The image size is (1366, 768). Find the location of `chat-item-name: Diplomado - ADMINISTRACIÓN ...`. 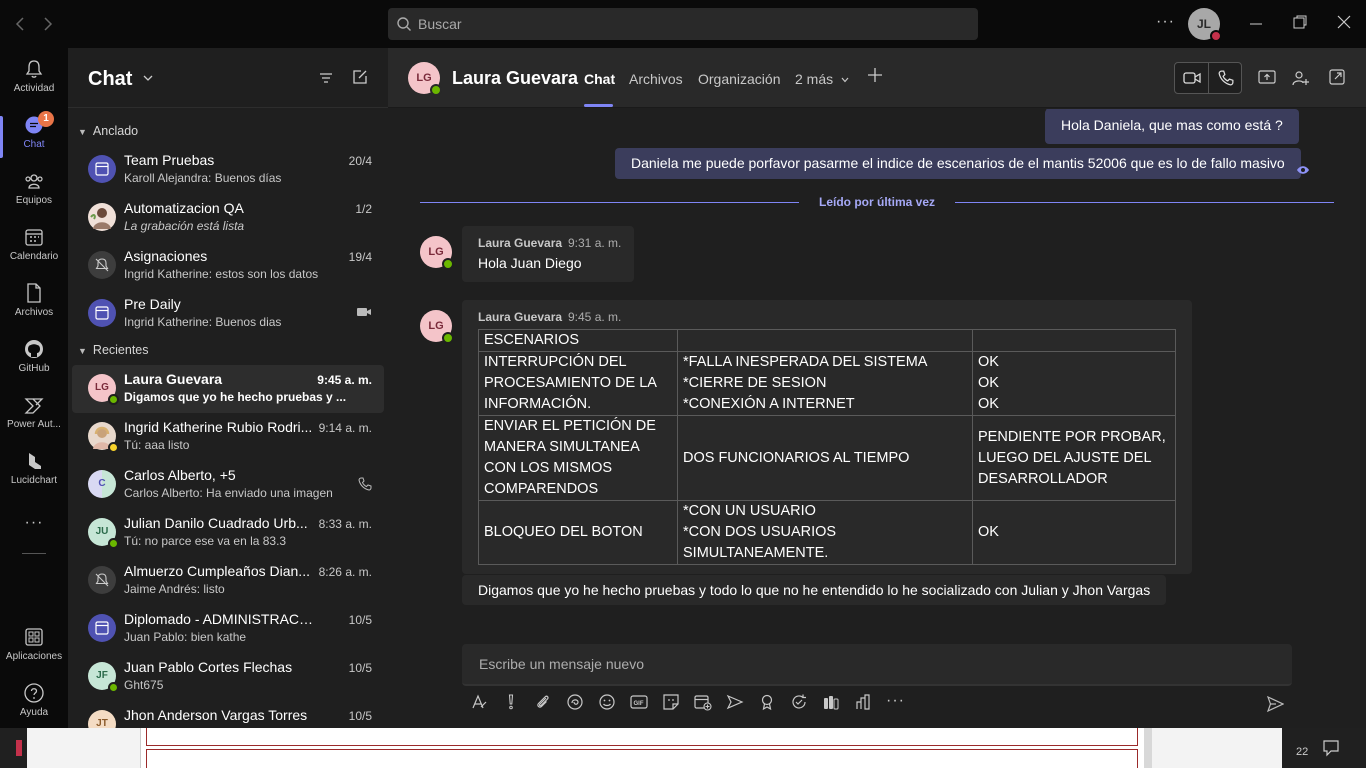

chat-item-name: Diplomado - ADMINISTRACIÓN ... is located at coordinates (219, 619).